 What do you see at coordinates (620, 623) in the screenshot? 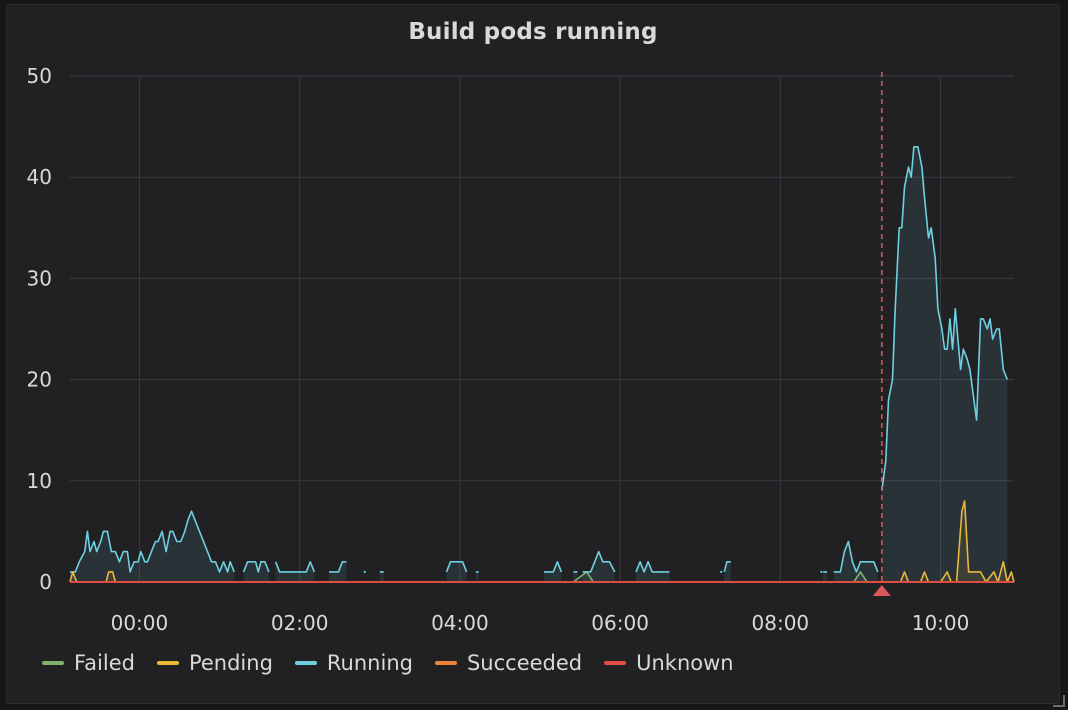
I see `x-tick-label: 06:00` at bounding box center [620, 623].